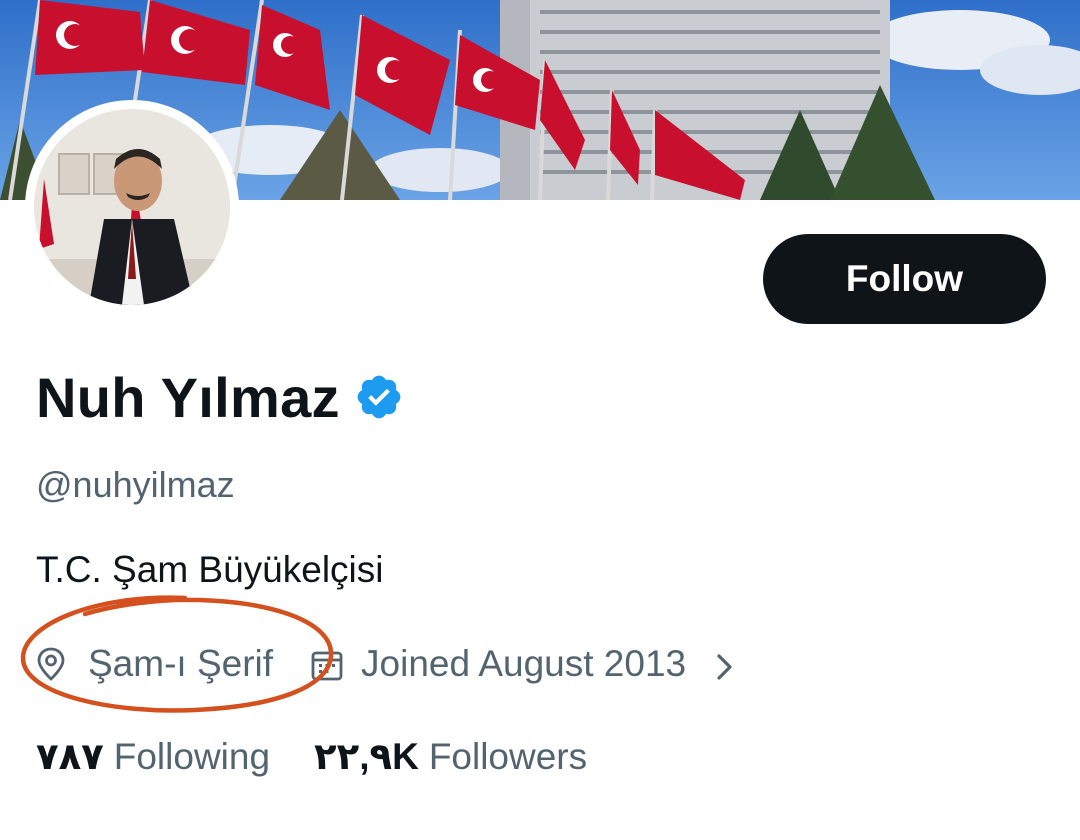 The width and height of the screenshot is (1080, 840). What do you see at coordinates (508, 756) in the screenshot?
I see `followers-label: Followers` at bounding box center [508, 756].